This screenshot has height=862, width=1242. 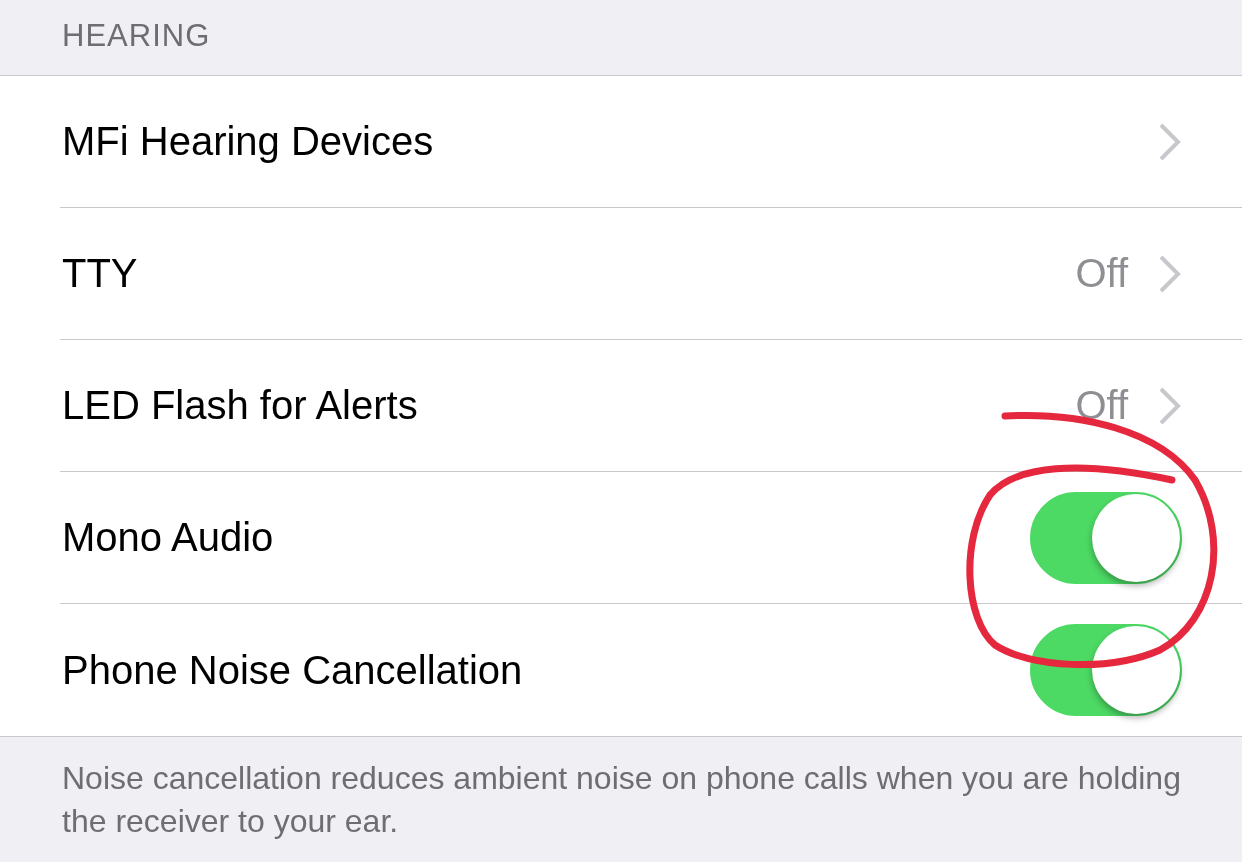 What do you see at coordinates (167, 537) in the screenshot?
I see `row-label: Mono Audio` at bounding box center [167, 537].